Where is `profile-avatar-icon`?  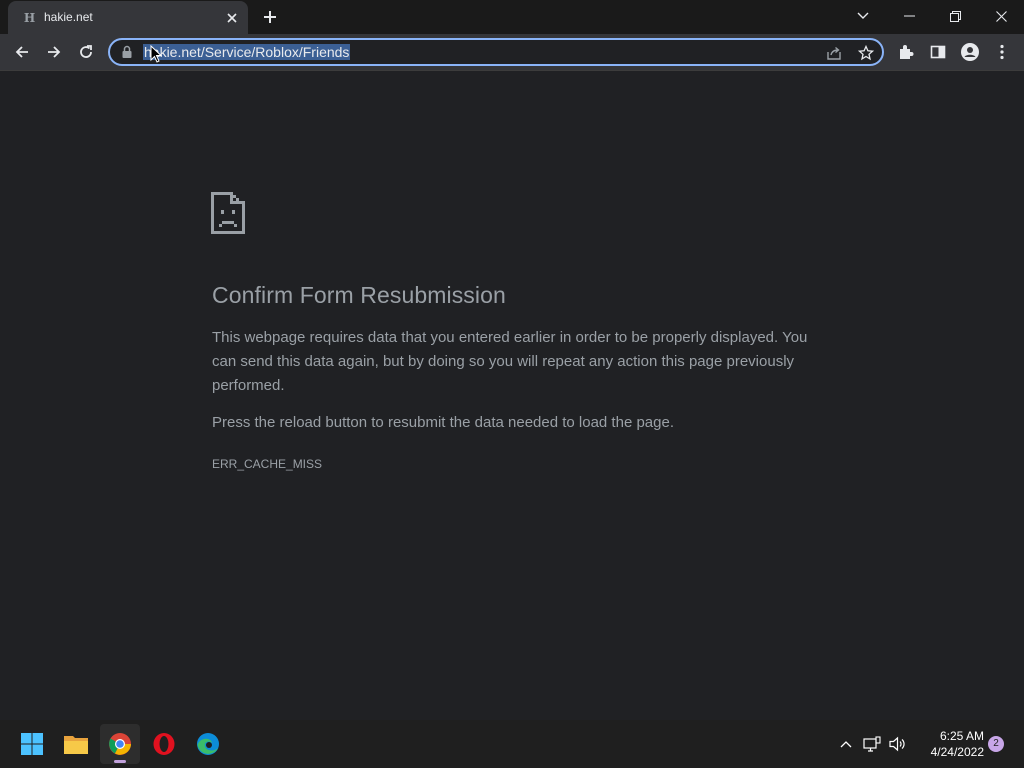
profile-avatar-icon is located at coordinates (970, 52).